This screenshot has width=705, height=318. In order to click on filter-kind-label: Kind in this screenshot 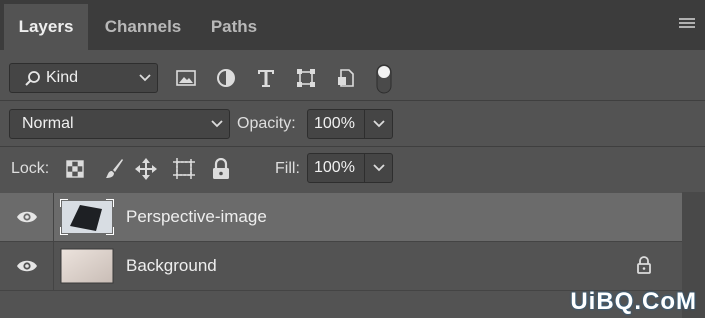, I will do `click(62, 77)`.